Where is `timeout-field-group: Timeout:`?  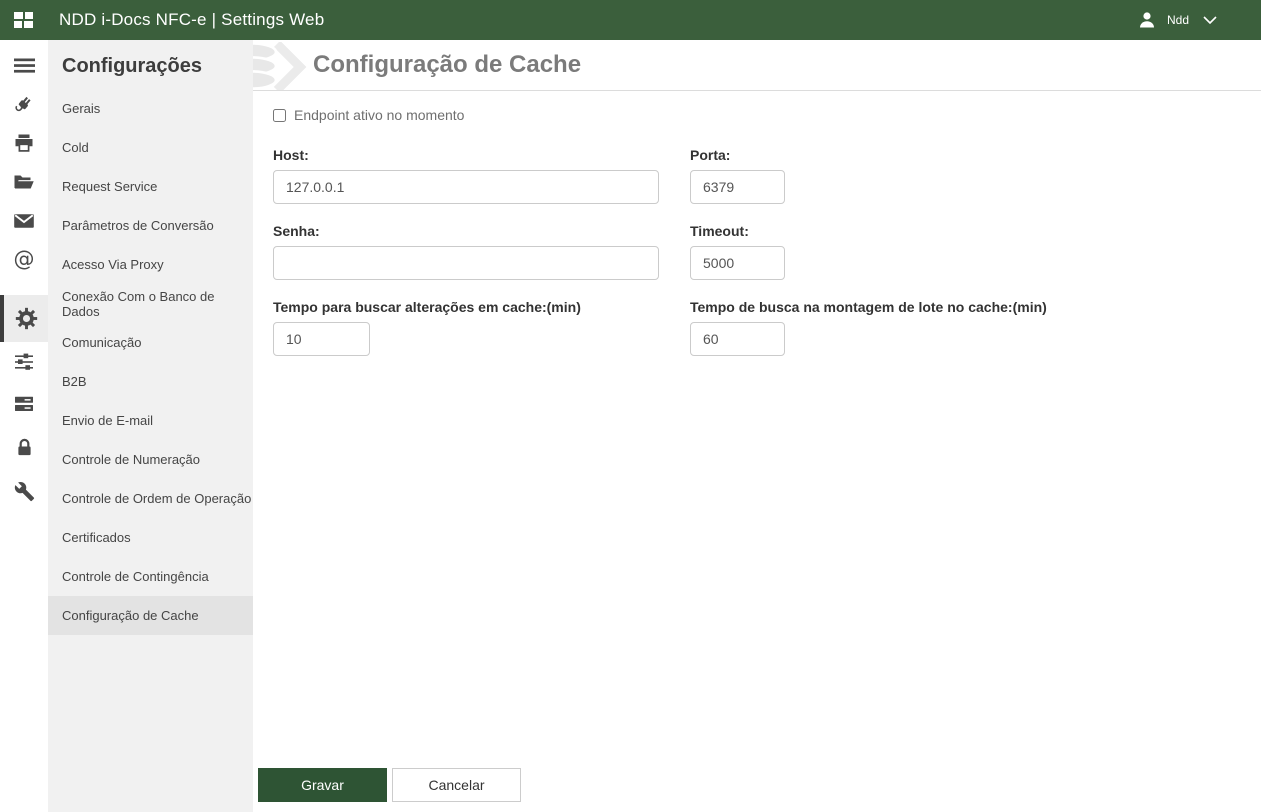 timeout-field-group: Timeout: is located at coordinates (975, 251).